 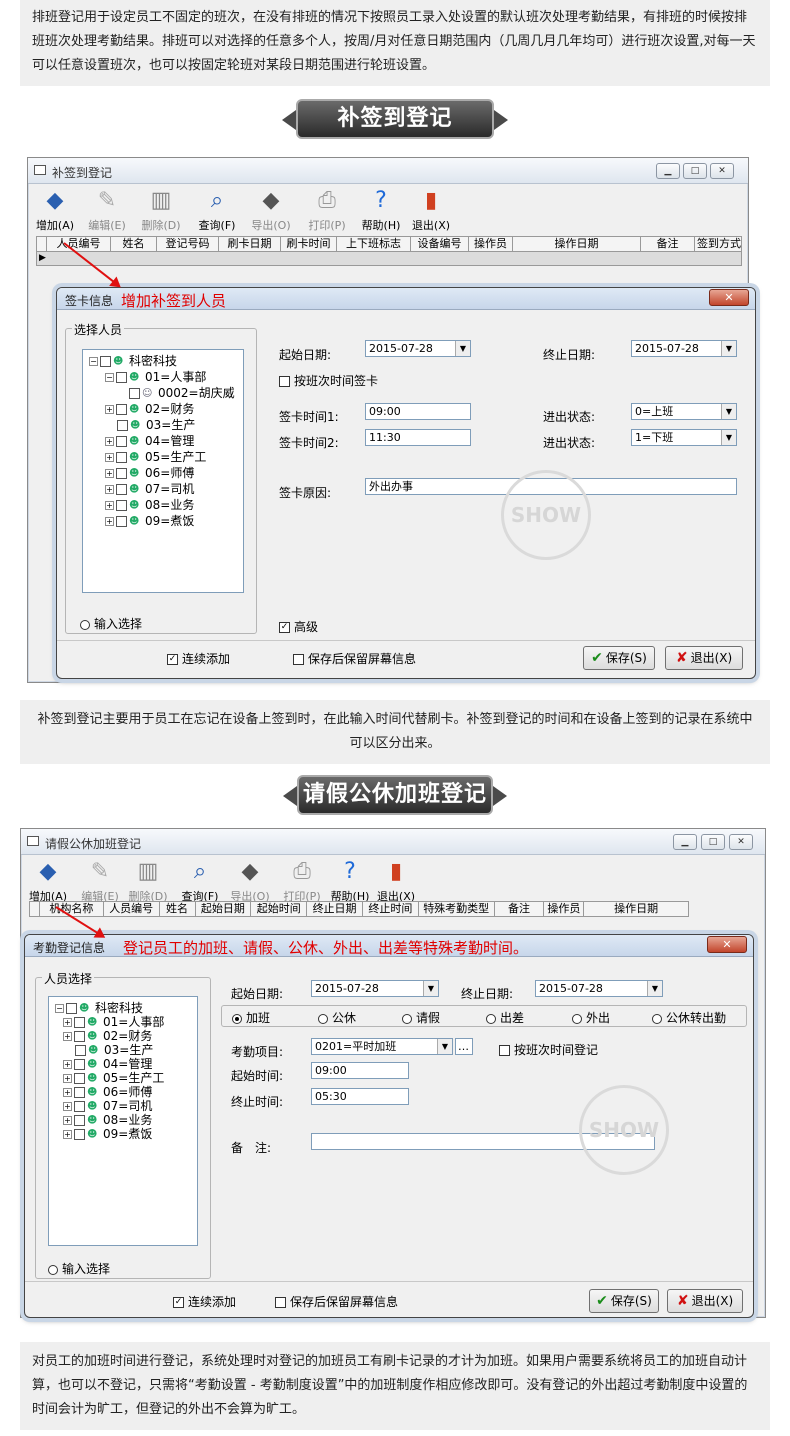 I want to click on tree-node: ☺ 0002=胡庆威, so click(x=182, y=393).